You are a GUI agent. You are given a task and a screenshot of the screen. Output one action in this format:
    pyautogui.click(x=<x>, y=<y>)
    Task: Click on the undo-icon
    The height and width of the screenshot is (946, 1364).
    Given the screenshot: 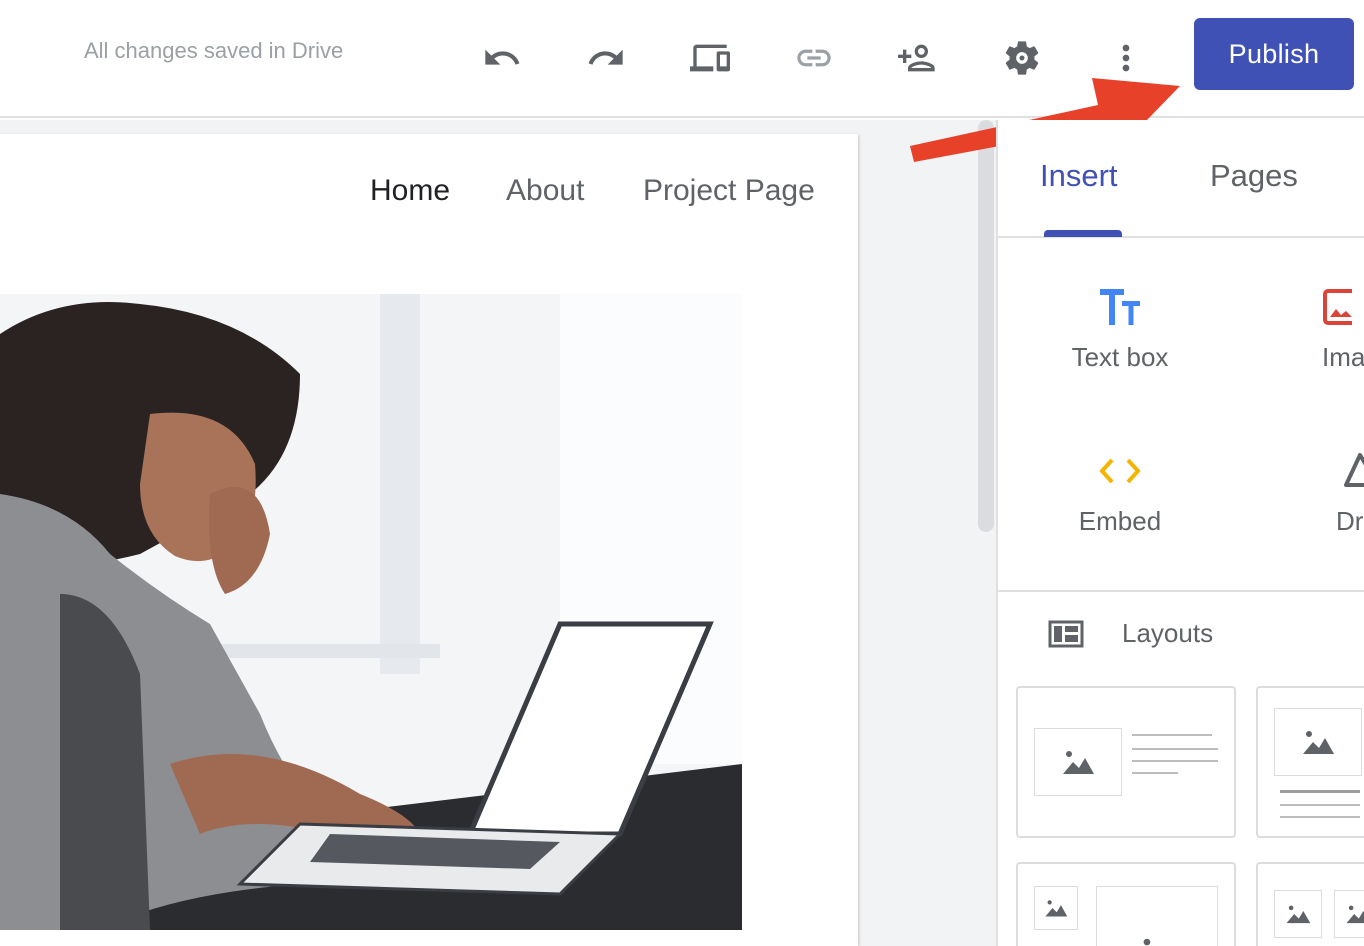 What is the action you would take?
    pyautogui.click(x=502, y=58)
    